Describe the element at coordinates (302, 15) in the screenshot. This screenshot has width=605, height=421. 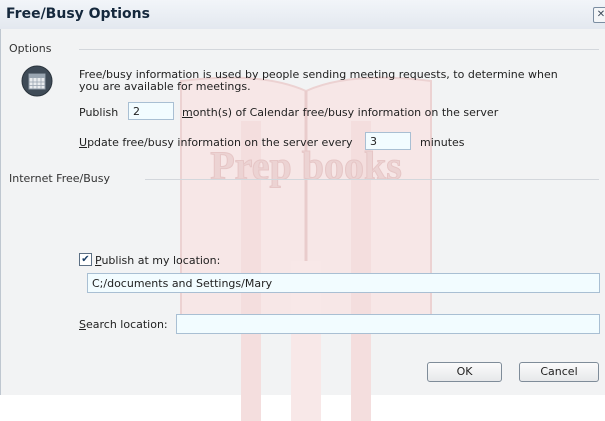
I see `title-bar: Free/Busy Options ✕` at that location.